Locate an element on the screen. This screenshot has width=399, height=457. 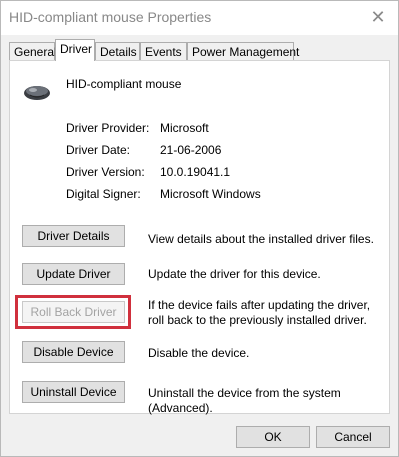
disable-device-description: Disable the device. is located at coordinates (199, 353).